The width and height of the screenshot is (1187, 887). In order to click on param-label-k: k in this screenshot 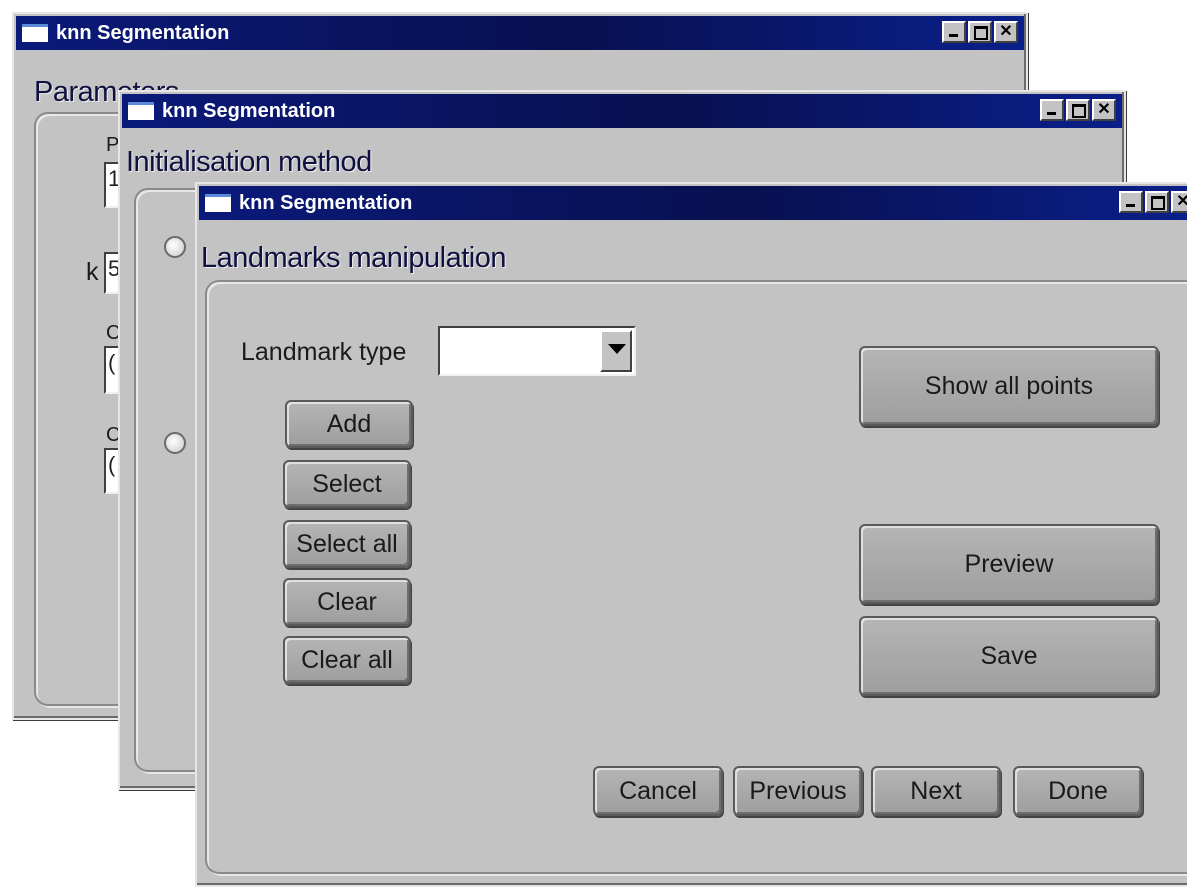, I will do `click(92, 272)`.